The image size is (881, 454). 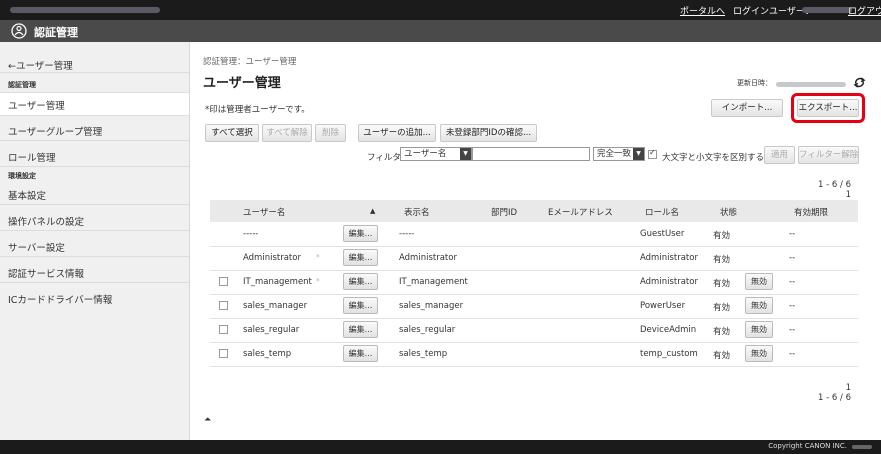 What do you see at coordinates (754, 83) in the screenshot?
I see `updated-label: 更新日時：` at bounding box center [754, 83].